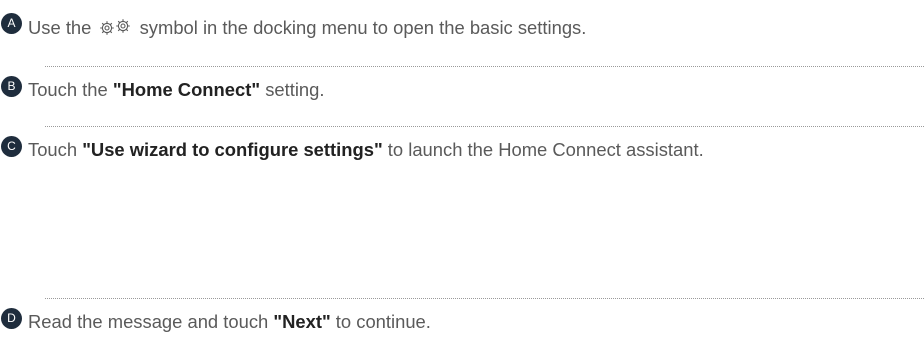 The width and height of the screenshot is (924, 340). I want to click on step-b-text-bold: "Home Connect", so click(186, 90).